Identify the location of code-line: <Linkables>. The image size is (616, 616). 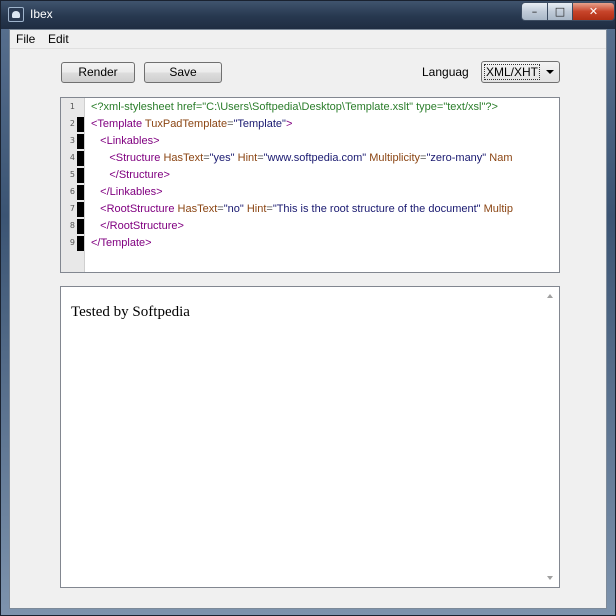
(125, 141).